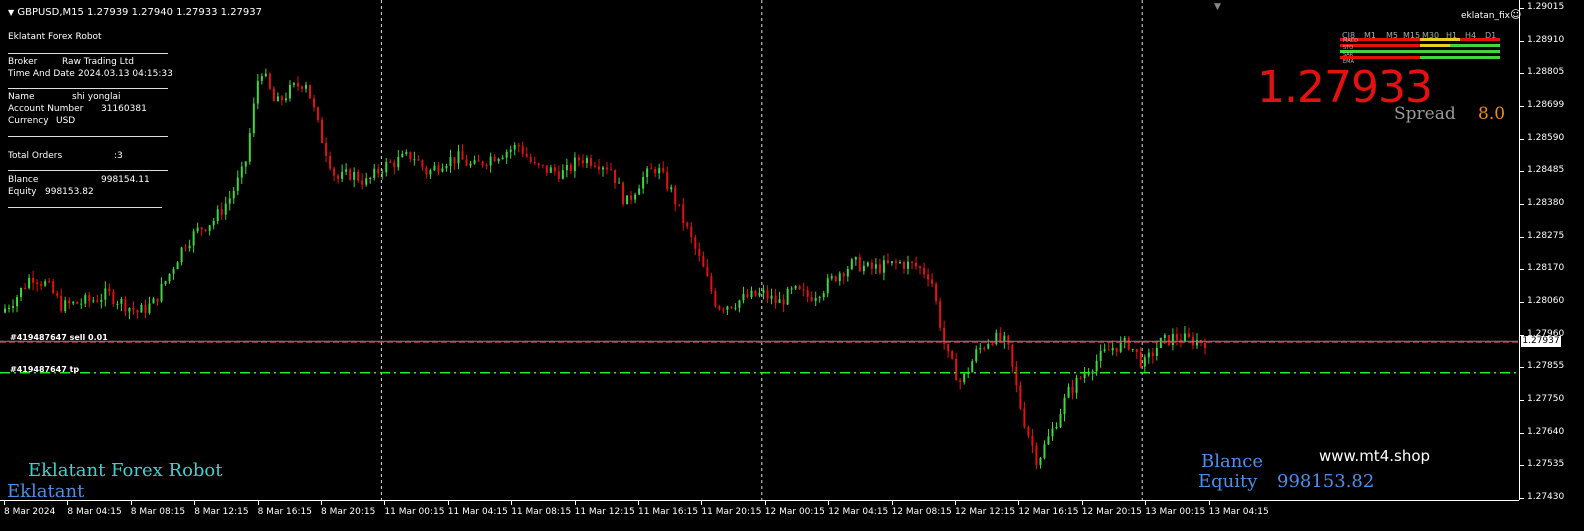  I want to click on tp-order-label: #419487647 tp, so click(44, 369).